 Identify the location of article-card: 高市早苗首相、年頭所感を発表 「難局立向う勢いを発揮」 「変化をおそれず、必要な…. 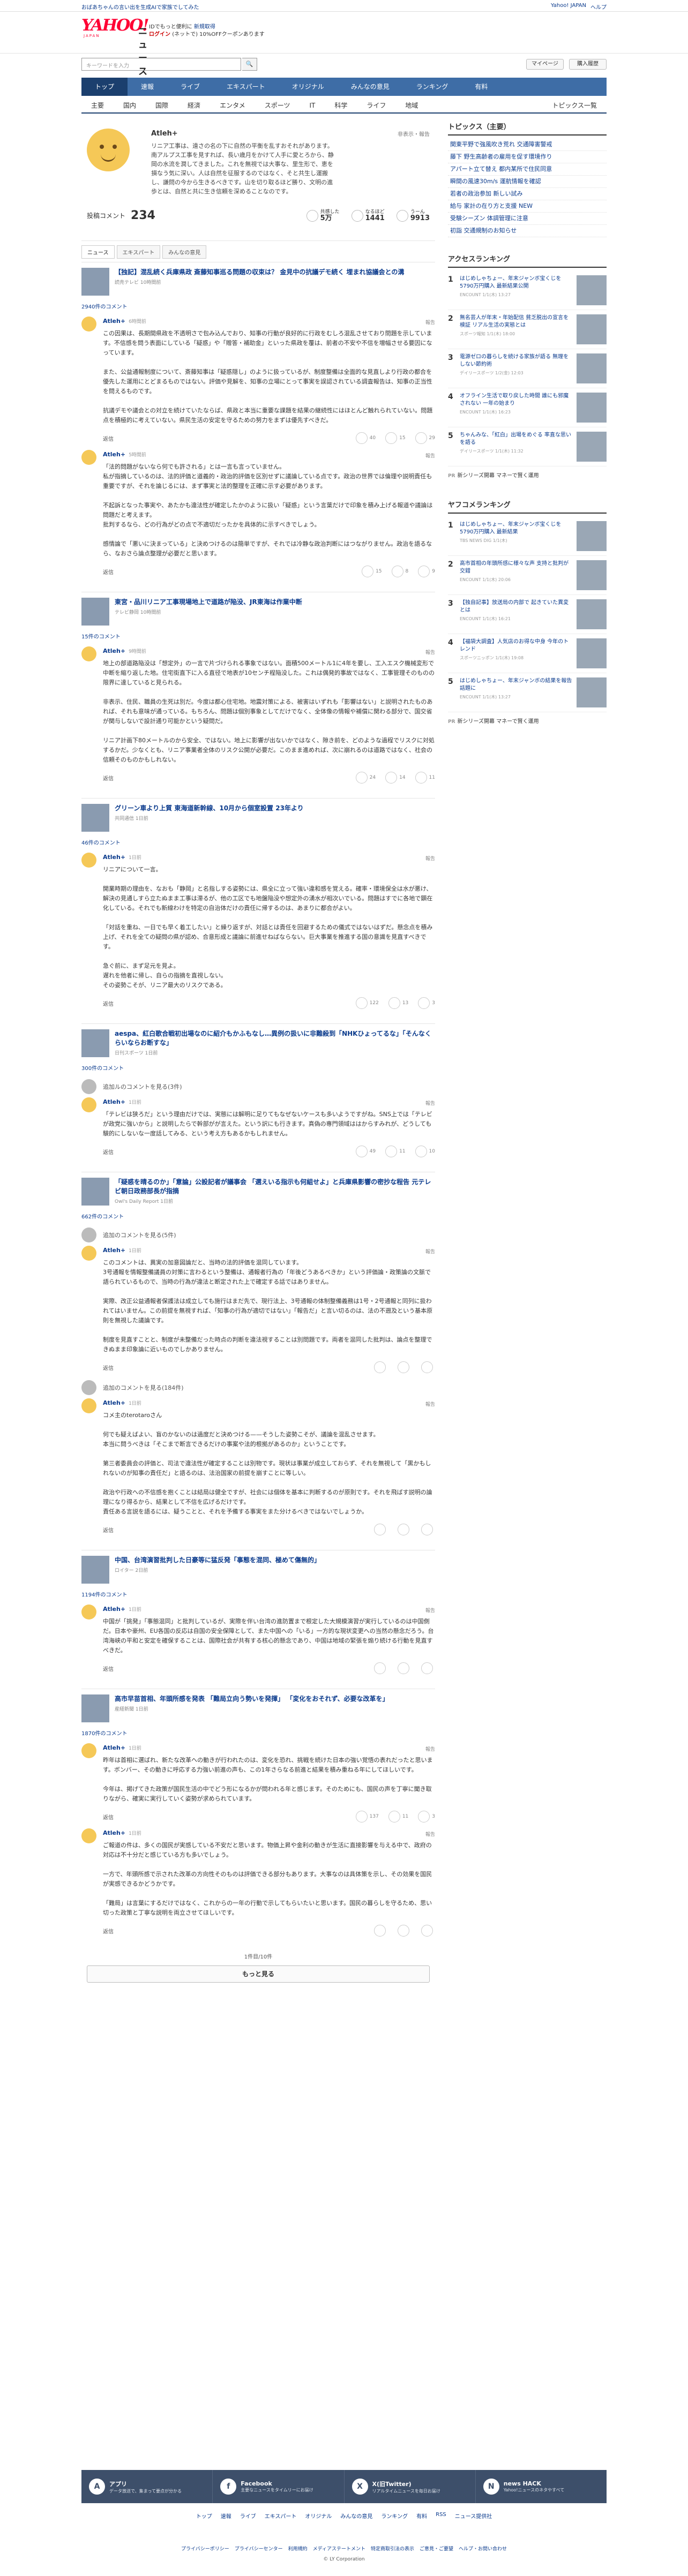
(258, 1708).